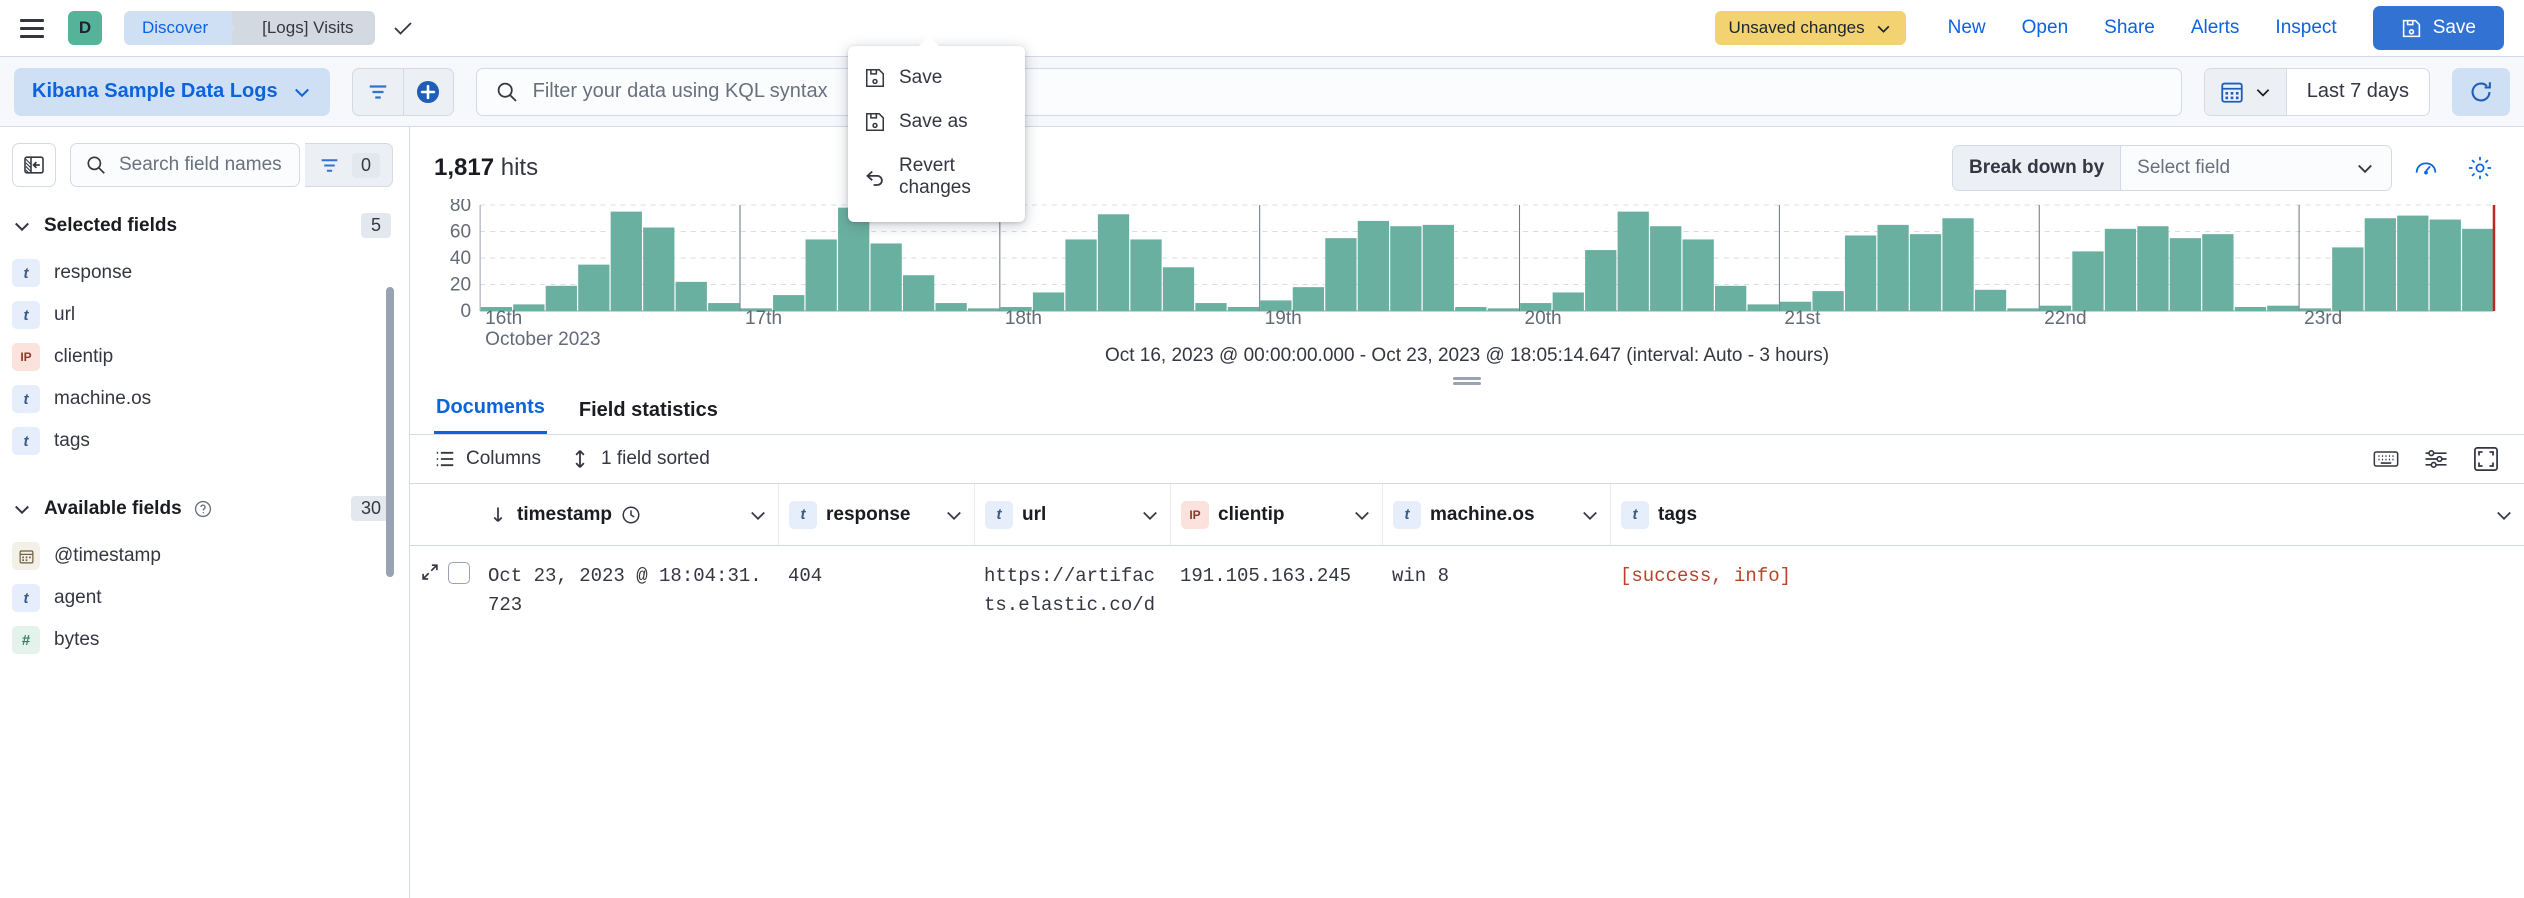  What do you see at coordinates (875, 78) in the screenshot?
I see `save-disk-icon` at bounding box center [875, 78].